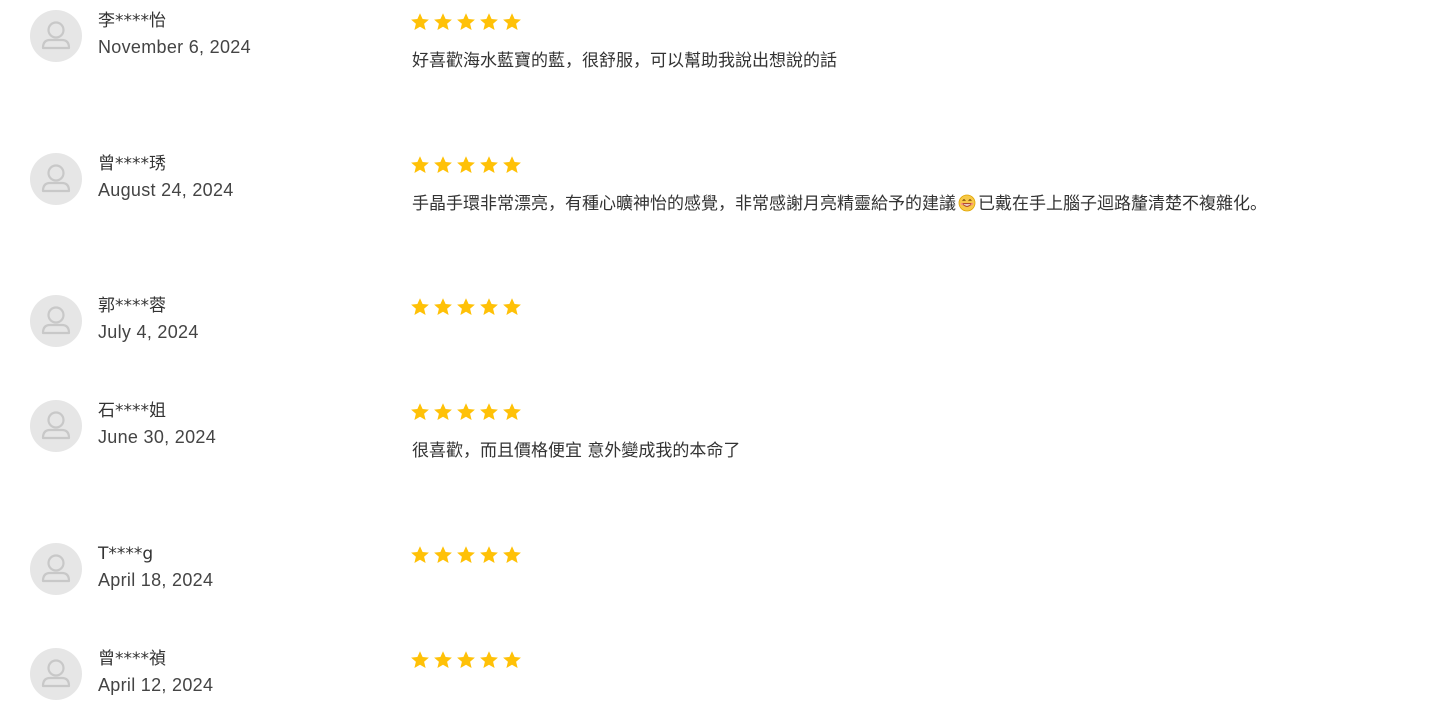 The height and width of the screenshot is (712, 1443). Describe the element at coordinates (174, 47) in the screenshot. I see `review-date: November 6, 2024` at that location.